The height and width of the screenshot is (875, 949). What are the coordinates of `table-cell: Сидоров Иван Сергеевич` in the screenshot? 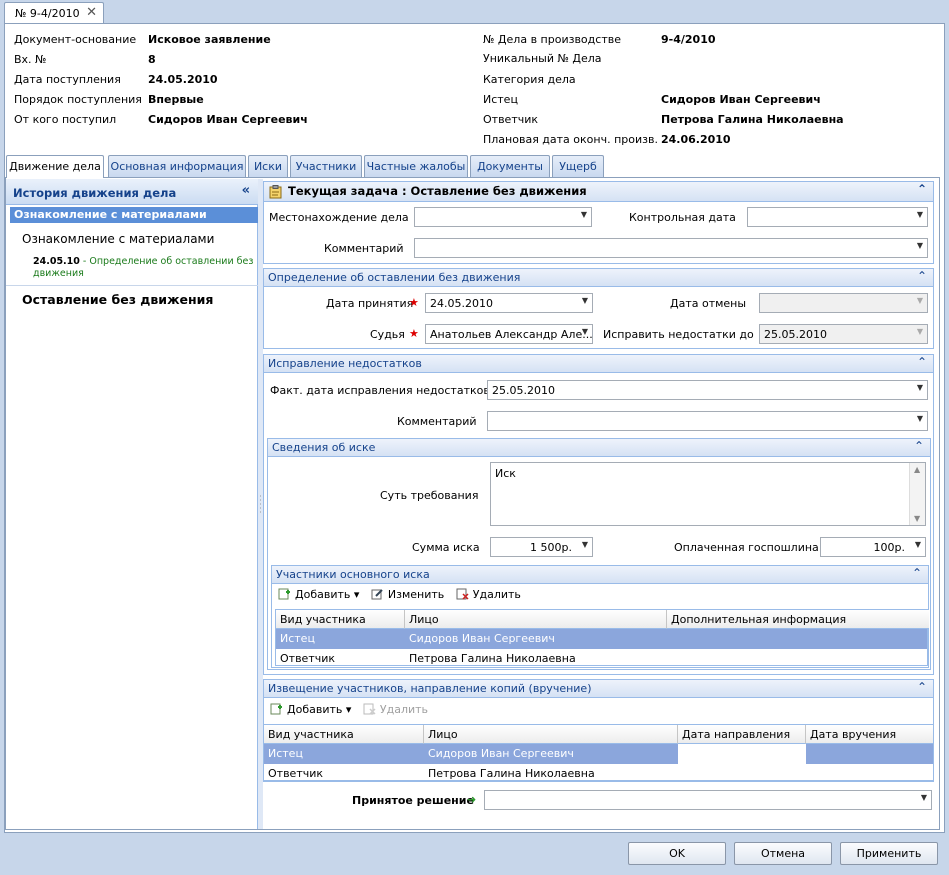 It's located at (501, 753).